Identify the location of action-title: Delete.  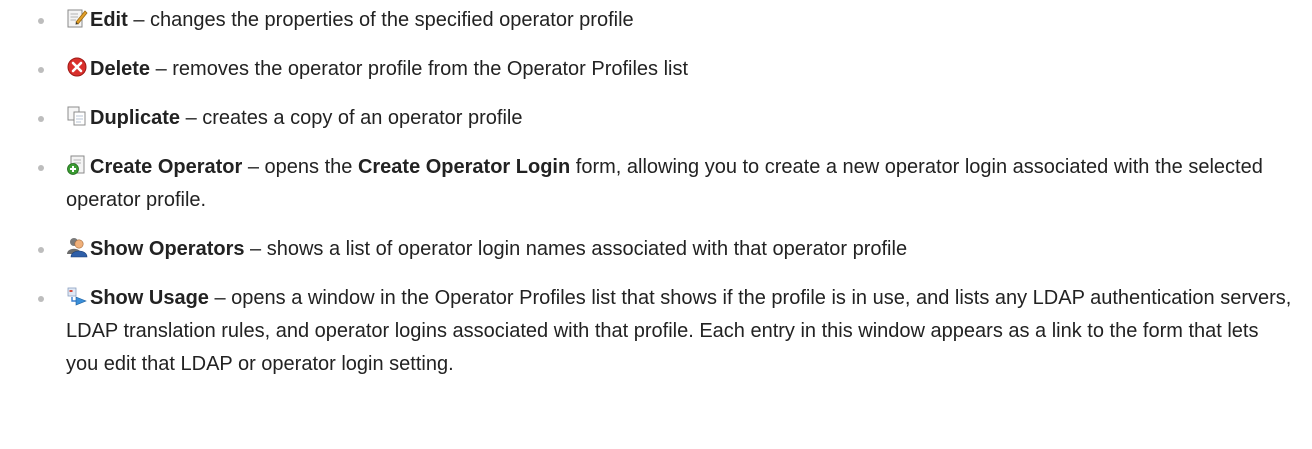
(120, 69).